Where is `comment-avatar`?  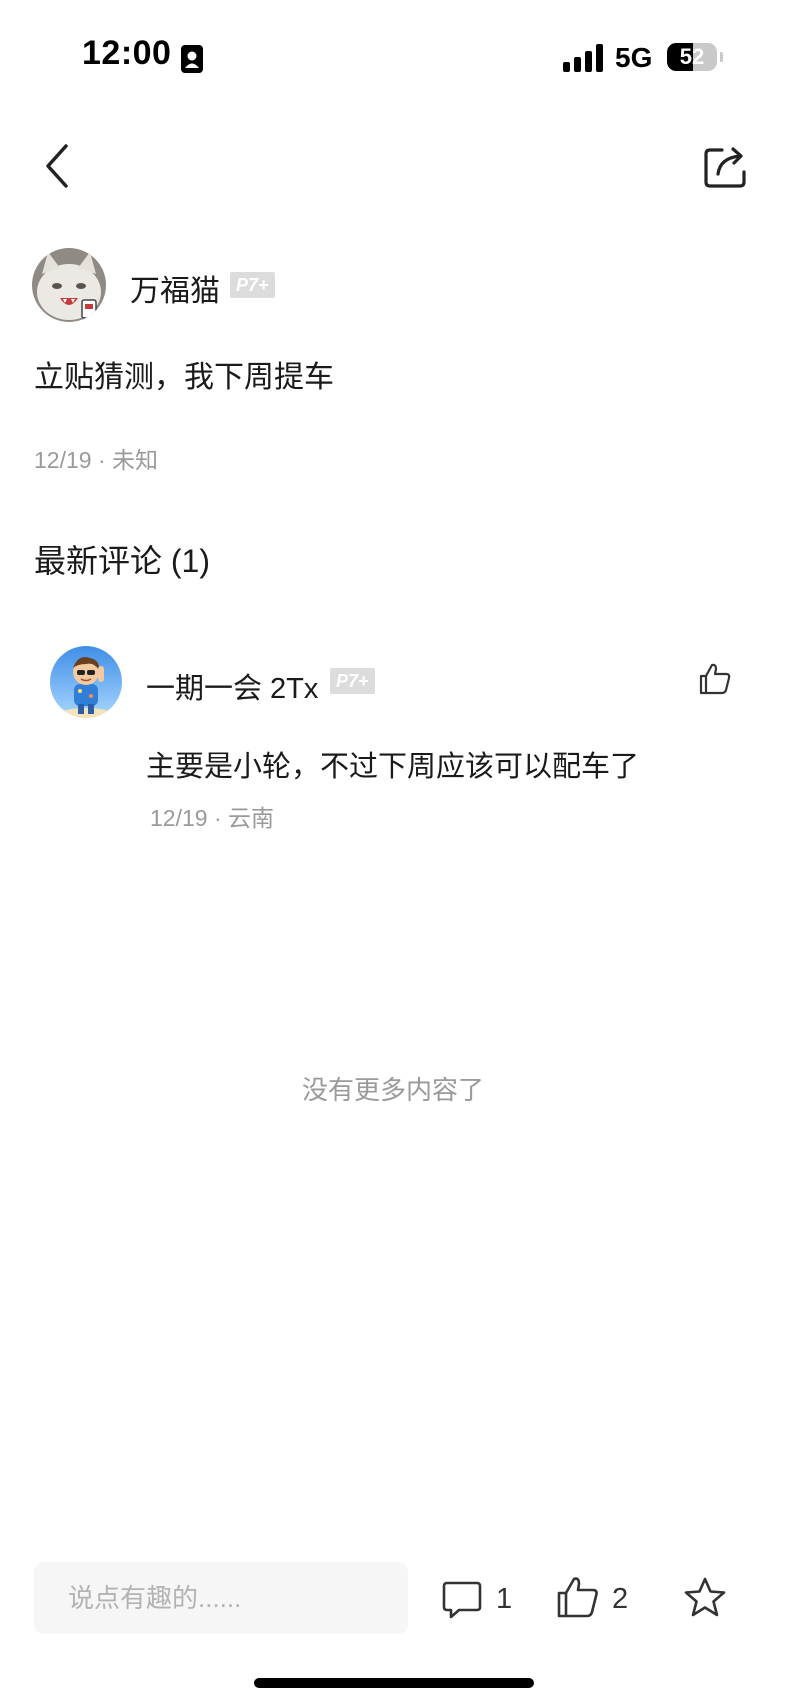
comment-avatar is located at coordinates (86, 682).